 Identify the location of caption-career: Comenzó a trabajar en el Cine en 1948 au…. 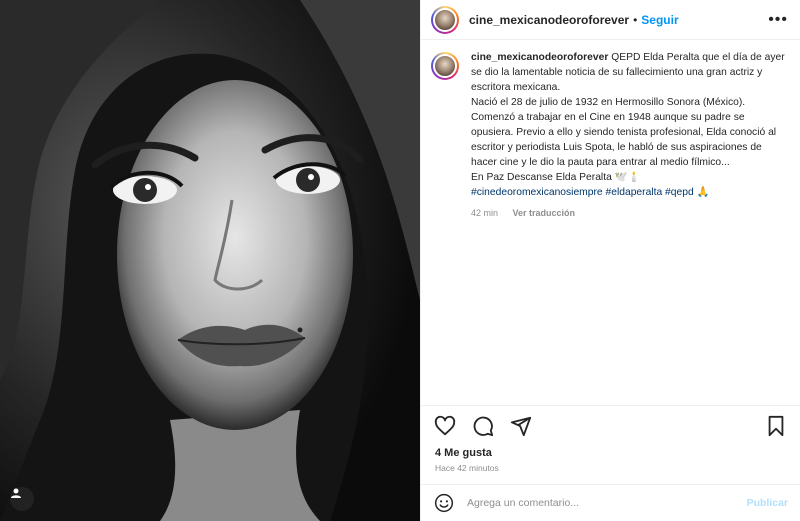
(624, 140).